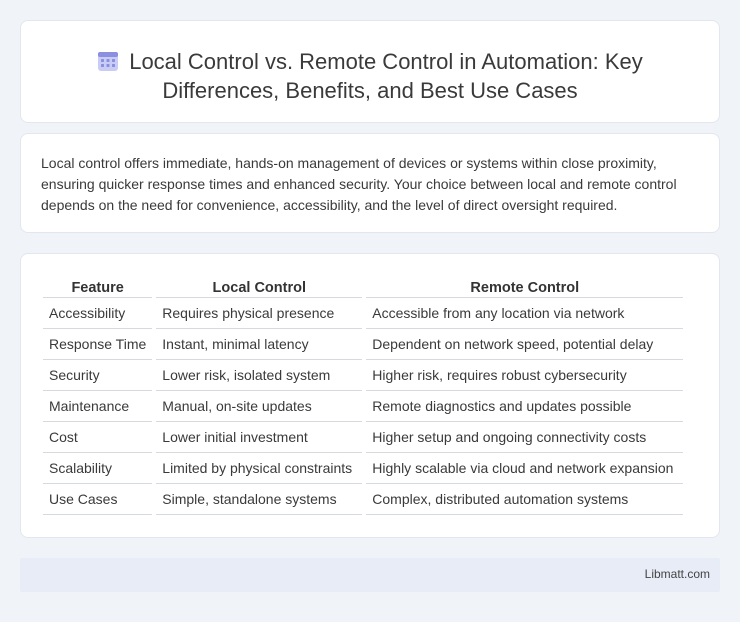 This screenshot has height=622, width=740. I want to click on header-feature: Feature, so click(98, 287).